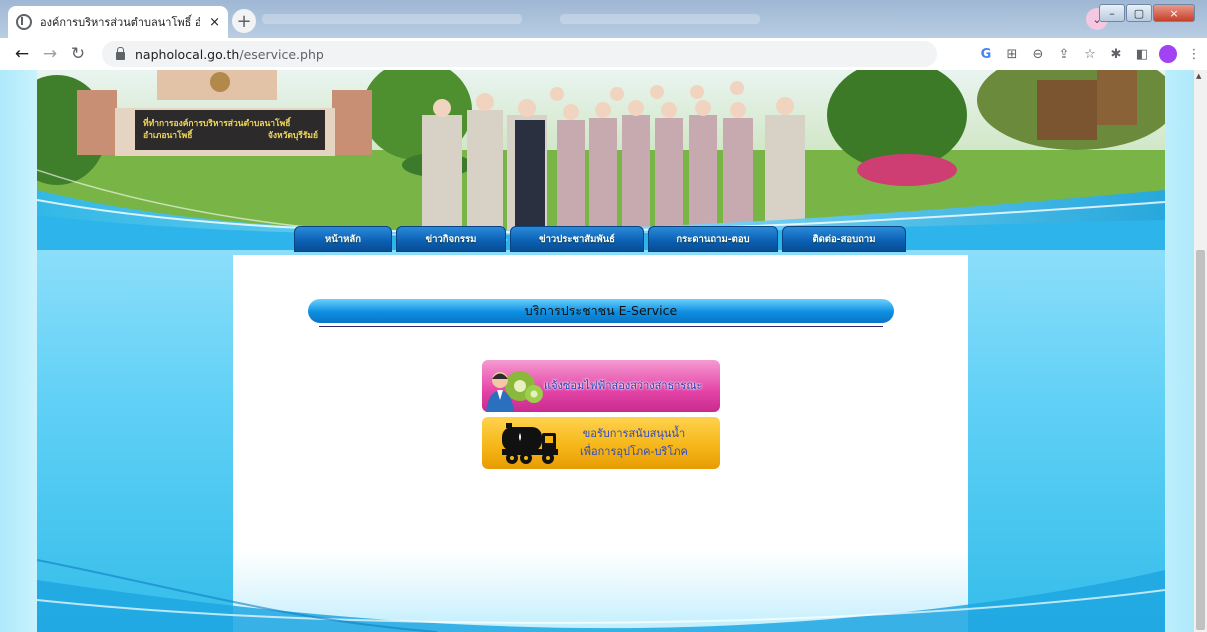  Describe the element at coordinates (713, 239) in the screenshot. I see `nav-qa-board: กระดานถาม-ตอบ` at that location.